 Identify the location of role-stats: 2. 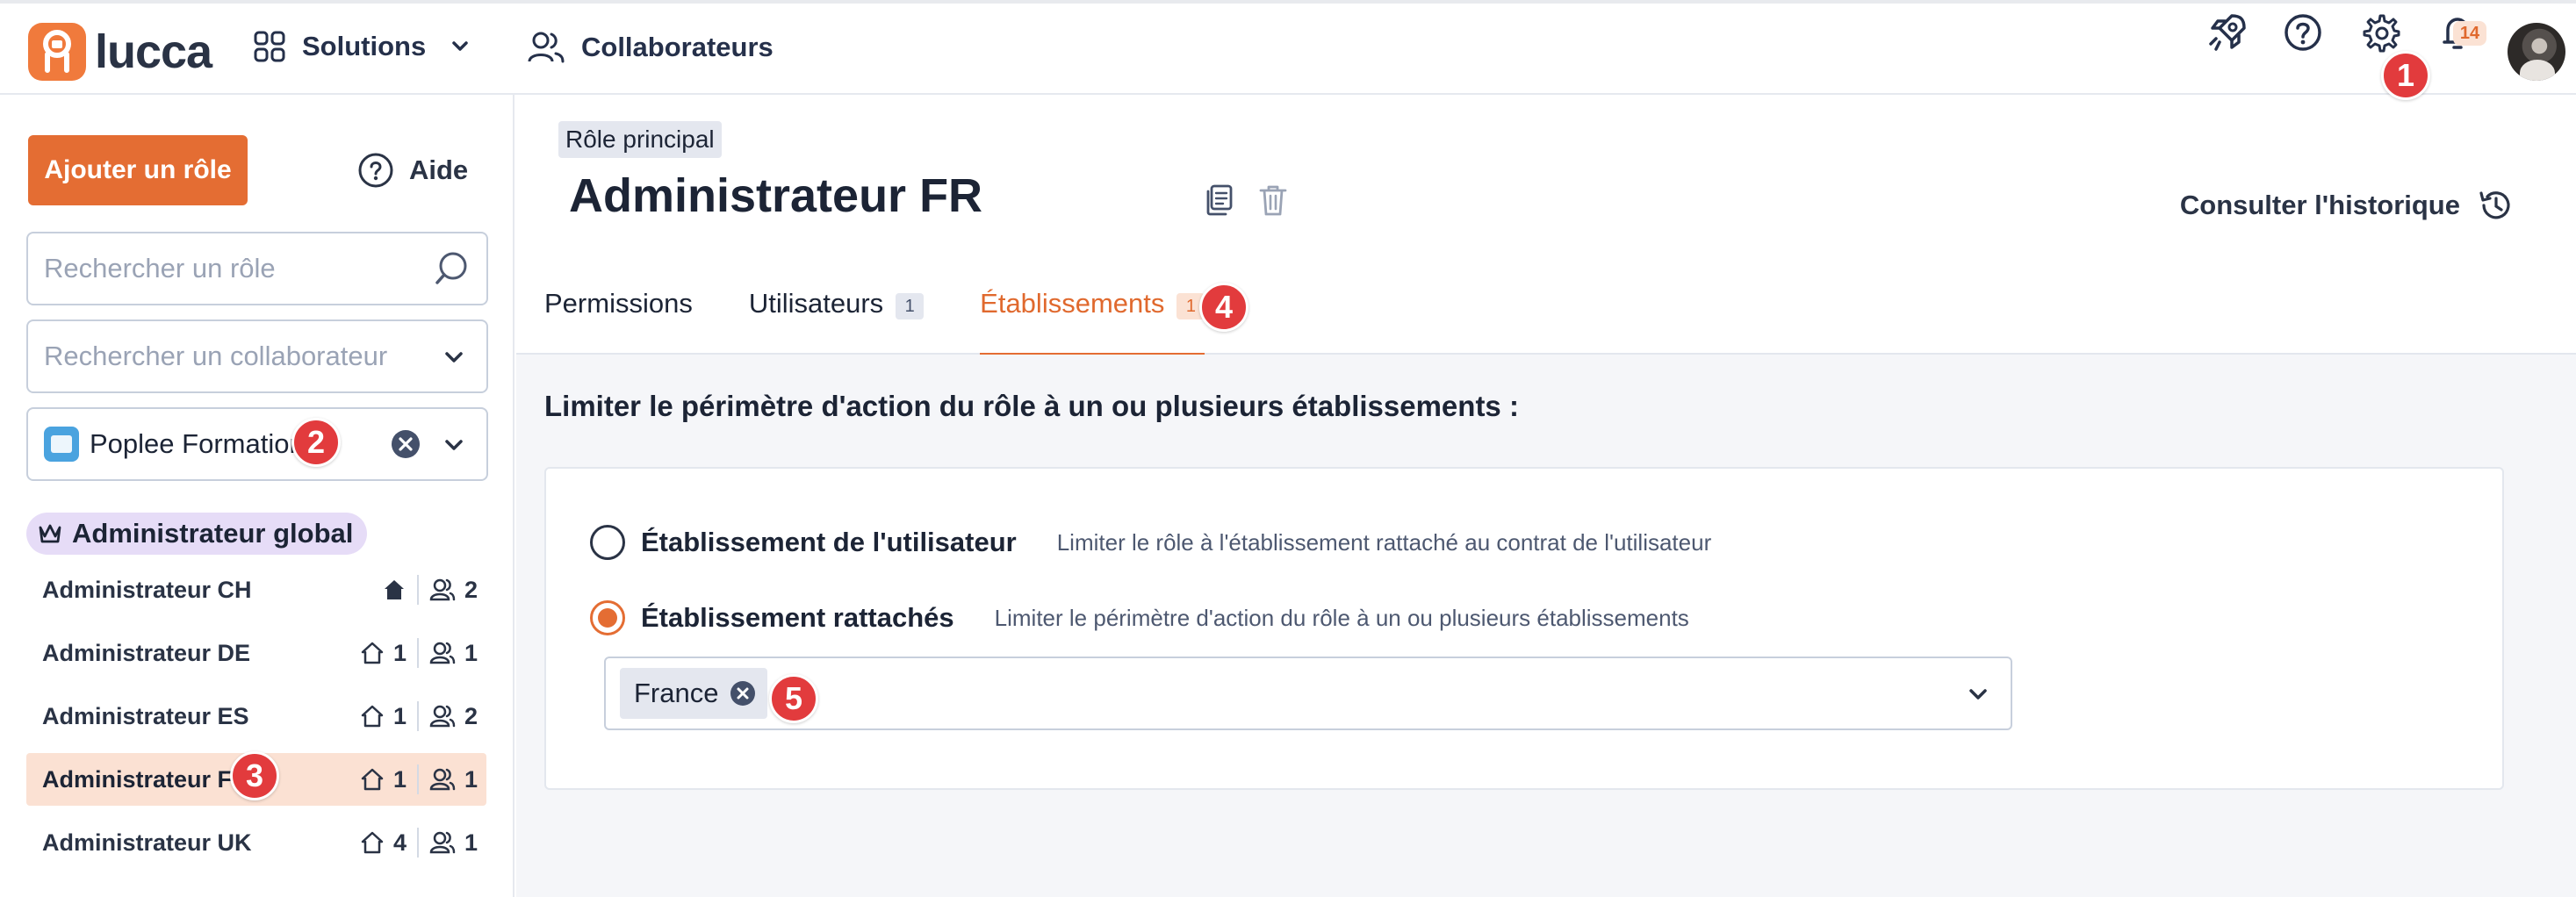
(430, 589).